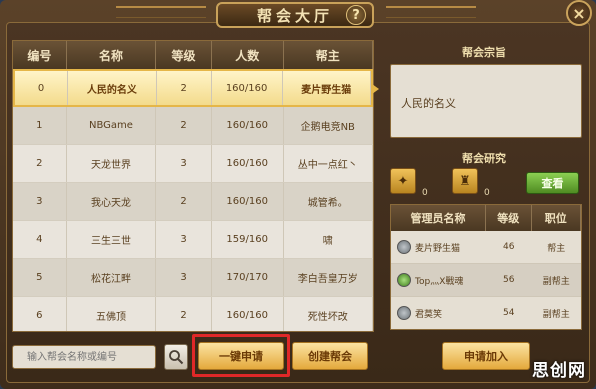  Describe the element at coordinates (552, 183) in the screenshot. I see `view-button: 查看` at that location.